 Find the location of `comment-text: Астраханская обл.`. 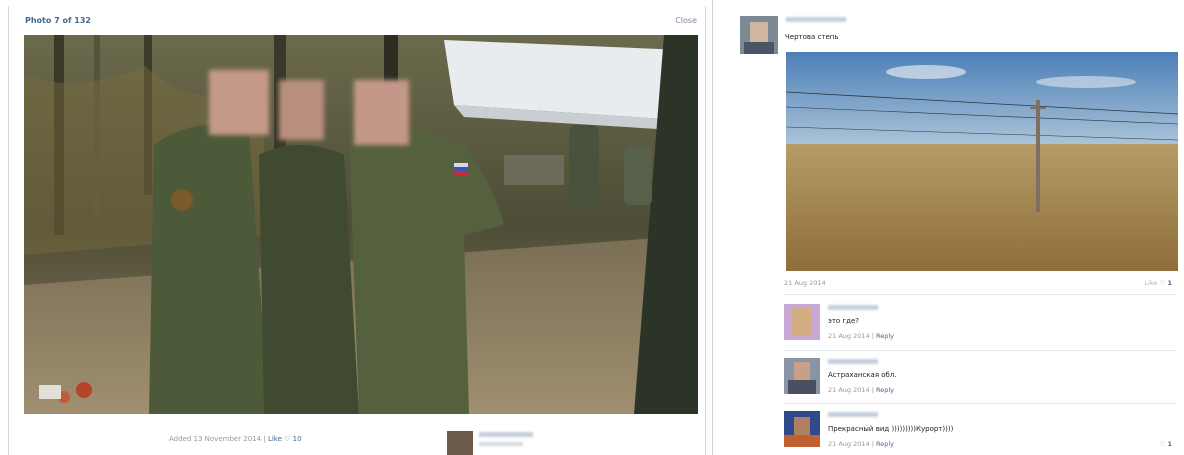

comment-text: Астраханская обл. is located at coordinates (862, 375).